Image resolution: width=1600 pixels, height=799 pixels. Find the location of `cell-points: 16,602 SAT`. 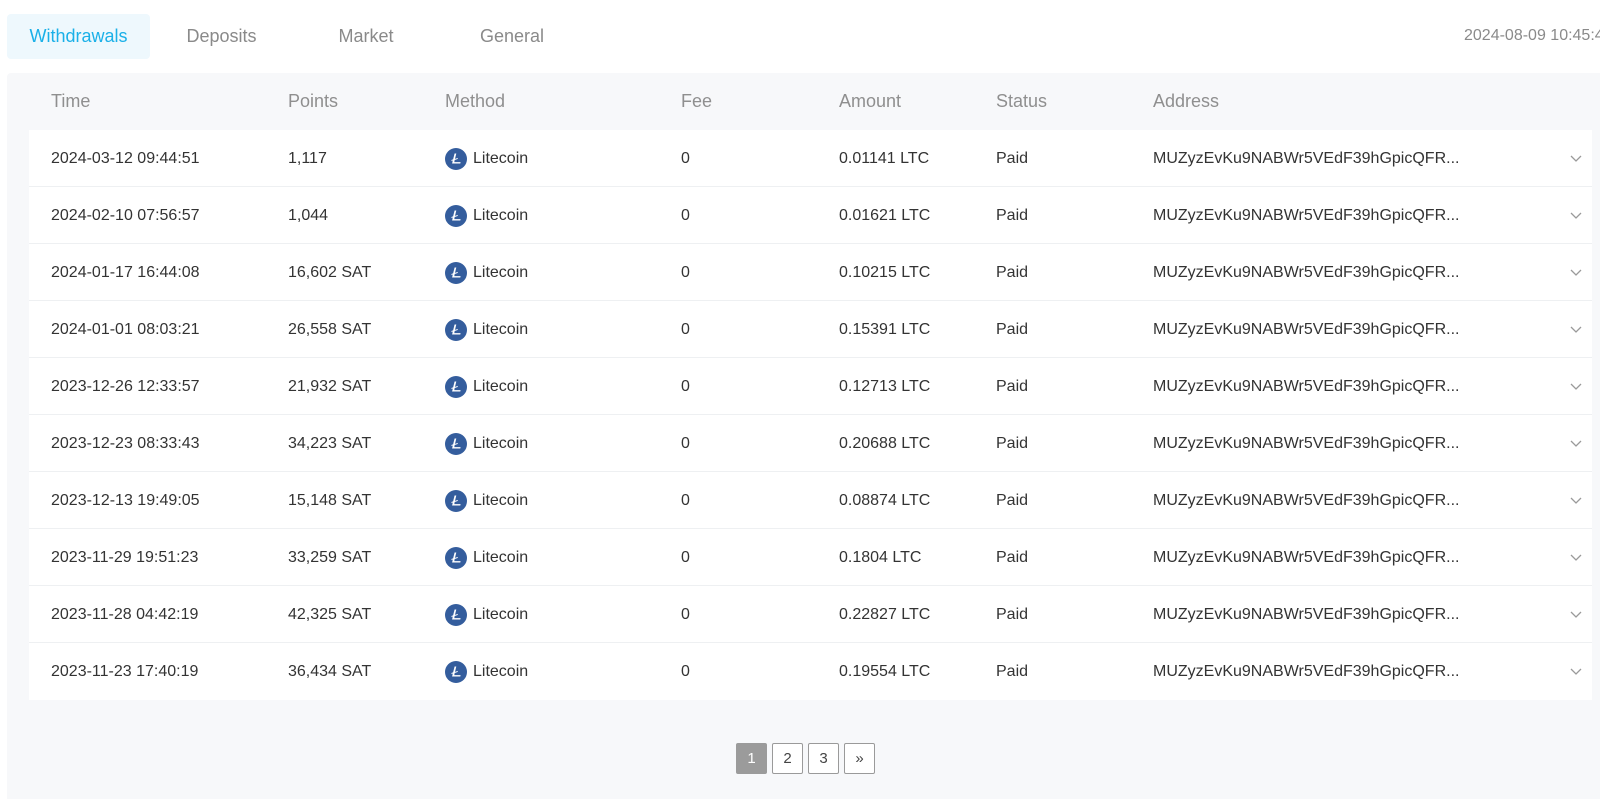

cell-points: 16,602 SAT is located at coordinates (330, 272).